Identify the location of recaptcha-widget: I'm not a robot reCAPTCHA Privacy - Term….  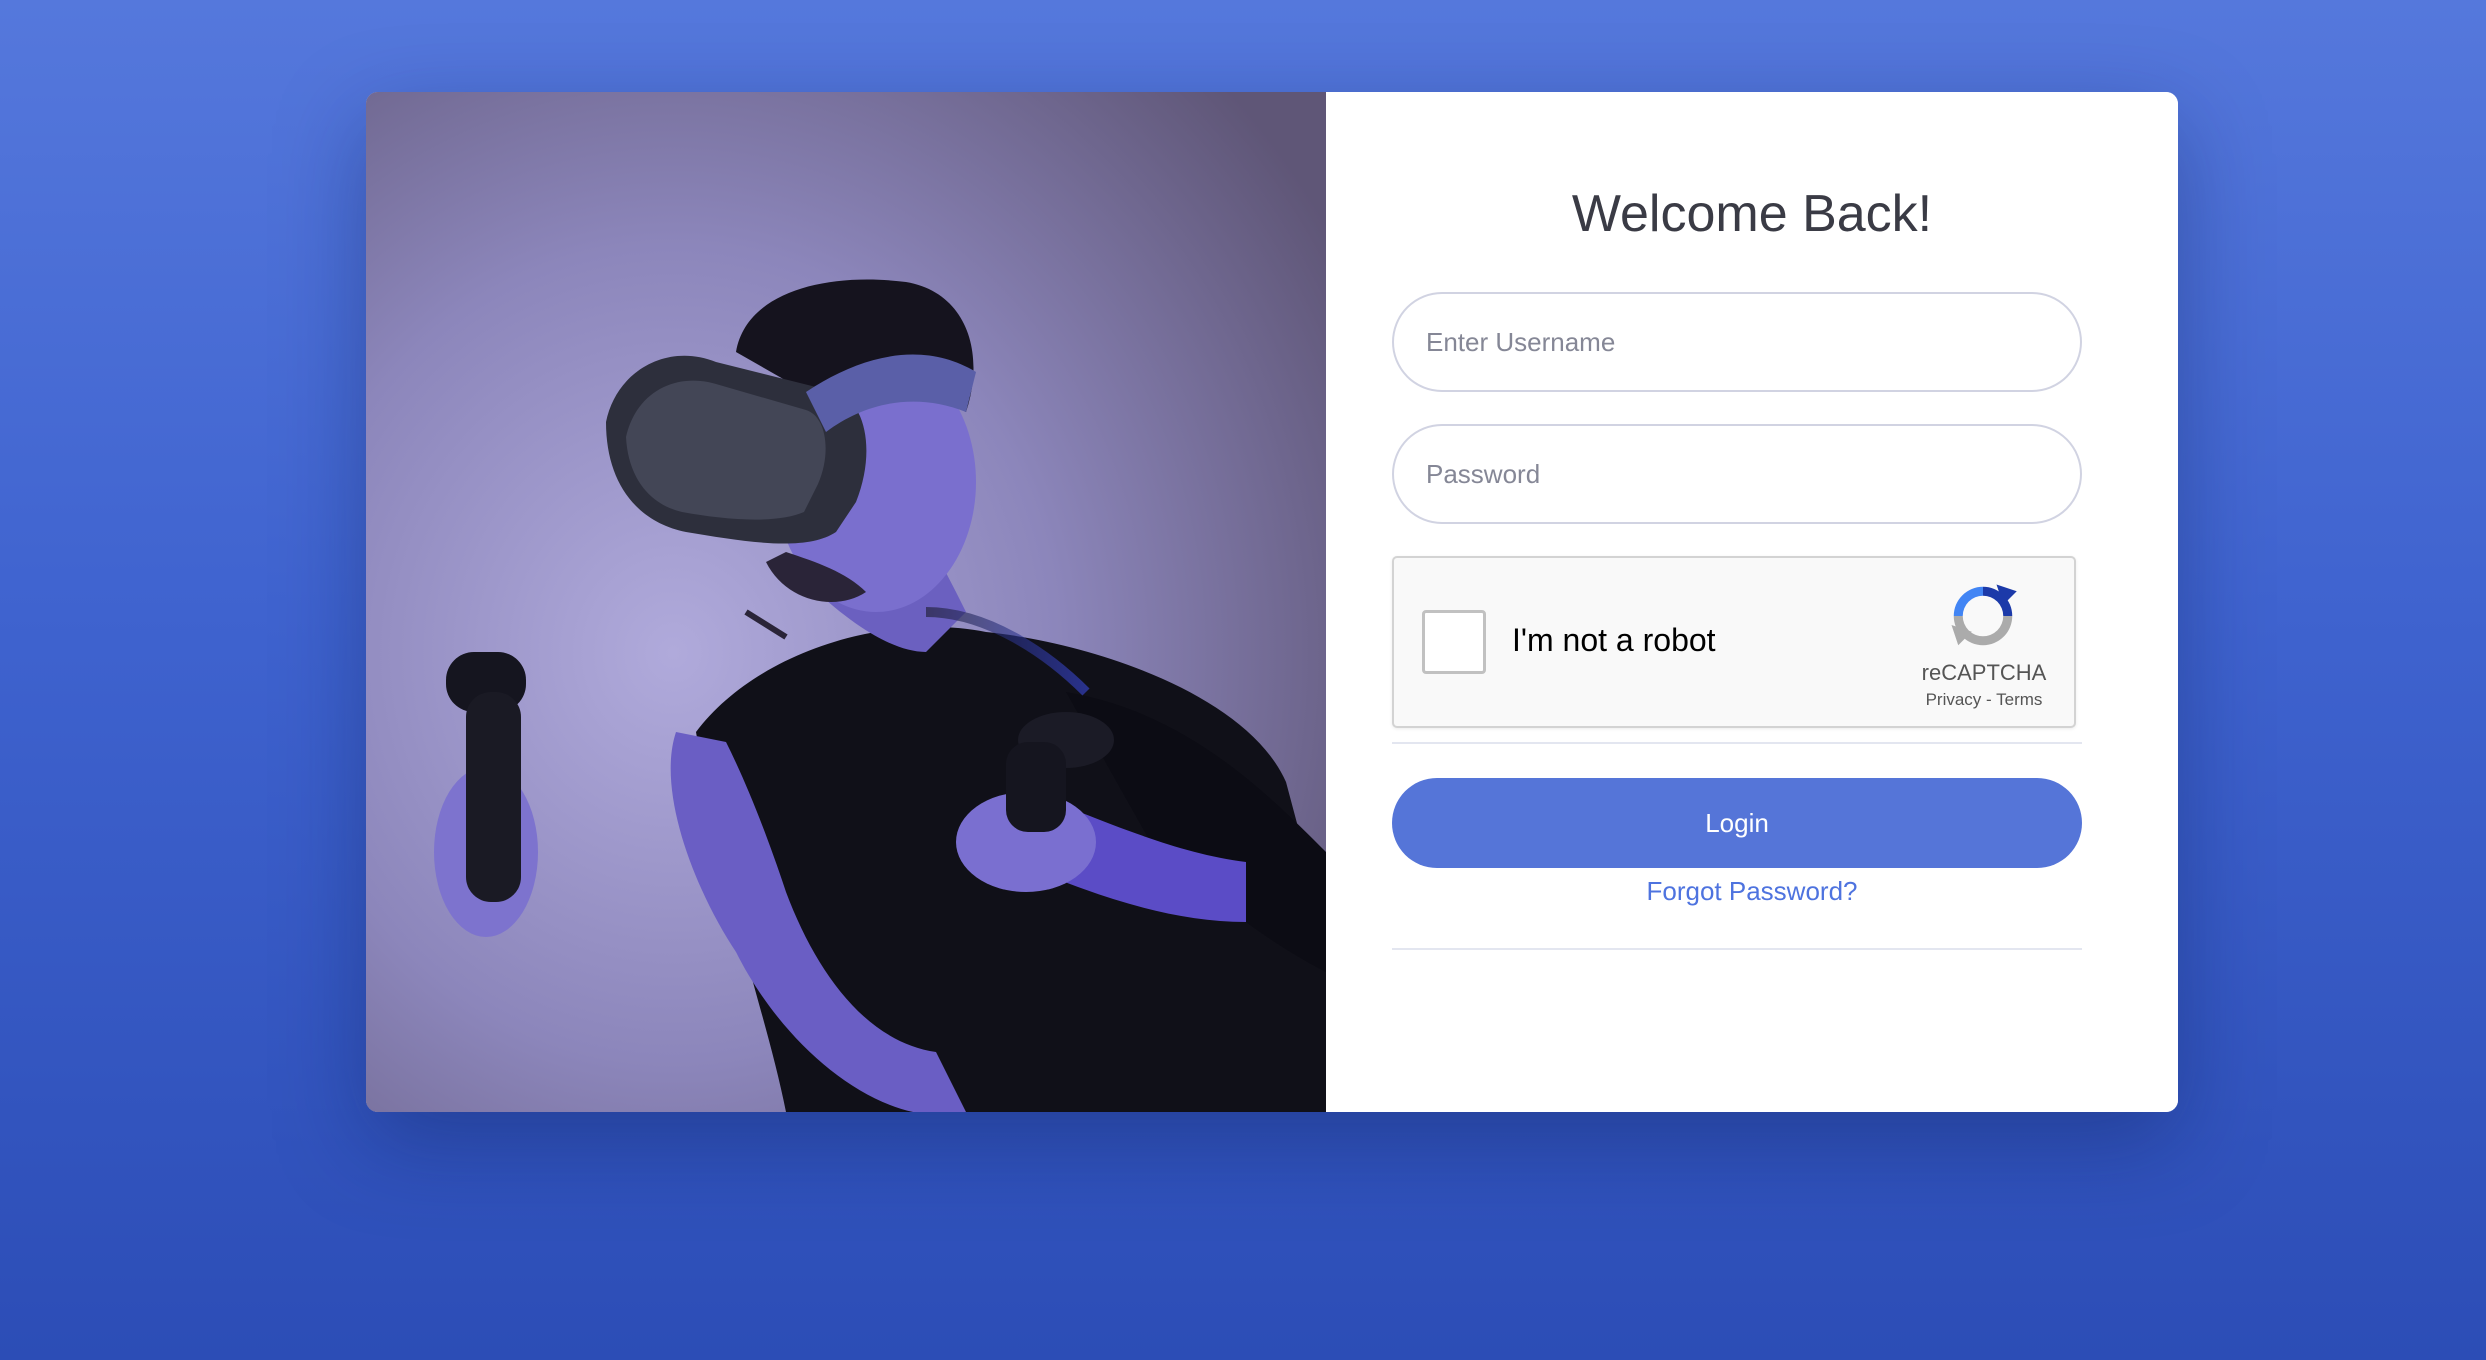
(1734, 642).